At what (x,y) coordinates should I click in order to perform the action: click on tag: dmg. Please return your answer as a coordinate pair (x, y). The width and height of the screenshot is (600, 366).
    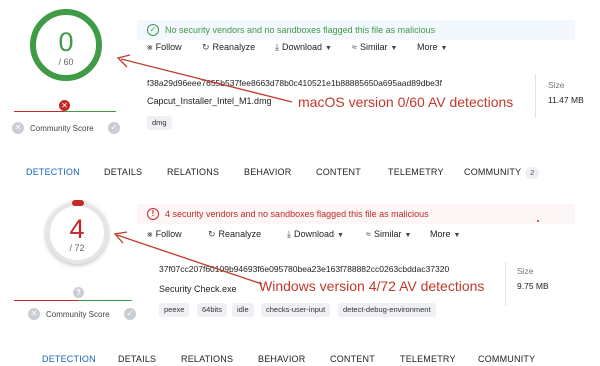
    Looking at the image, I should click on (159, 123).